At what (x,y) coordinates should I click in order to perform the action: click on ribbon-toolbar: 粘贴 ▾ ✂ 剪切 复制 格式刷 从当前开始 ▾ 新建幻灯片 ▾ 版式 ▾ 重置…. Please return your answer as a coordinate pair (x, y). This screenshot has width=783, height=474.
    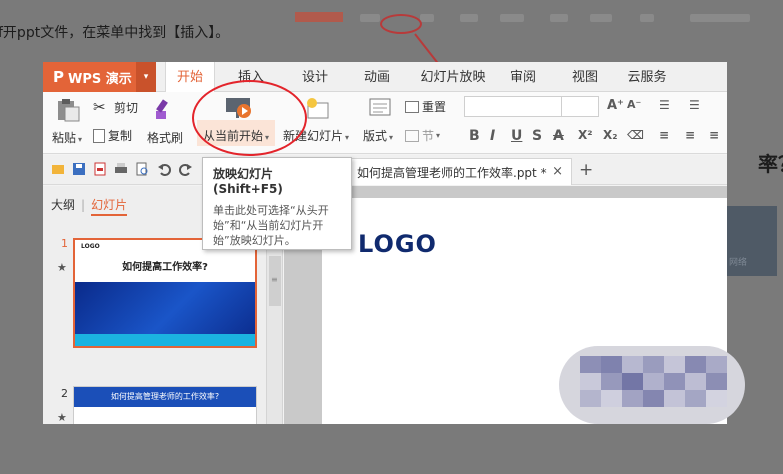
    Looking at the image, I should click on (385, 123).